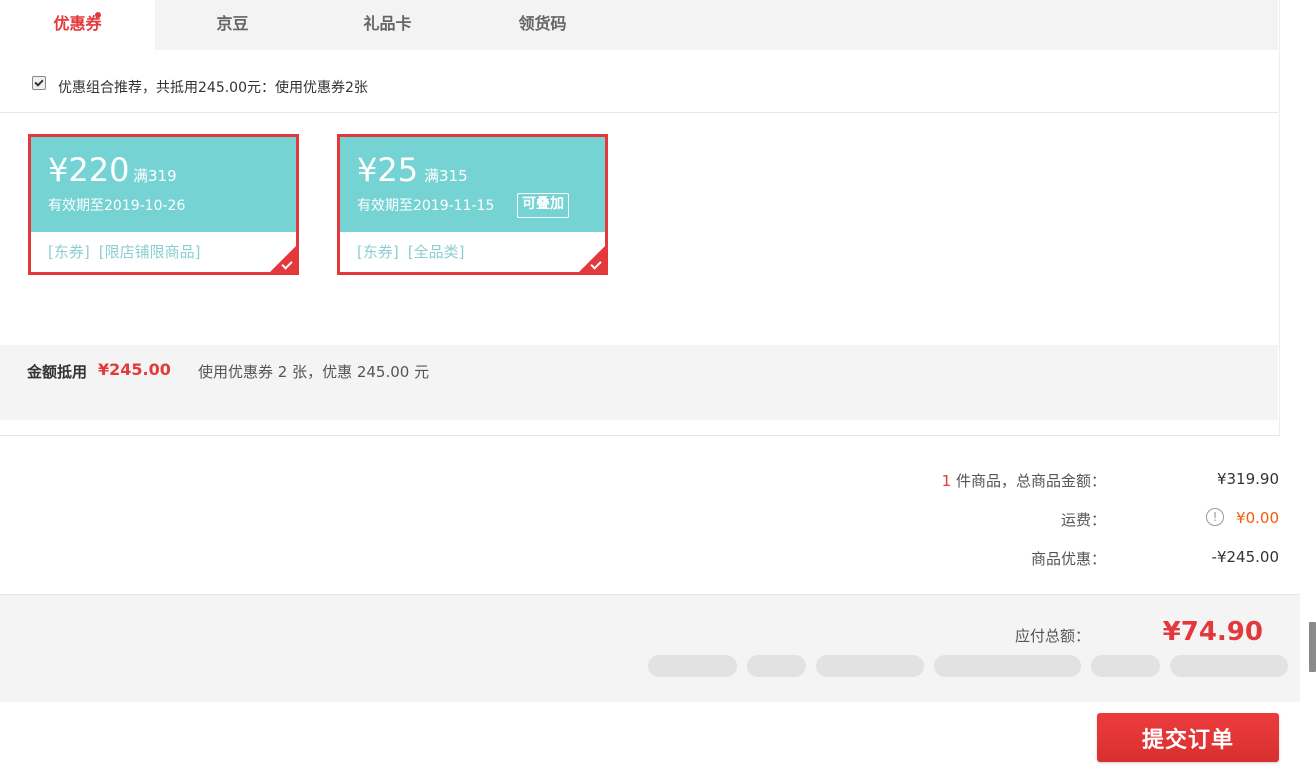 The image size is (1316, 782). What do you see at coordinates (1212, 632) in the screenshot?
I see `total-value: ¥74.90` at bounding box center [1212, 632].